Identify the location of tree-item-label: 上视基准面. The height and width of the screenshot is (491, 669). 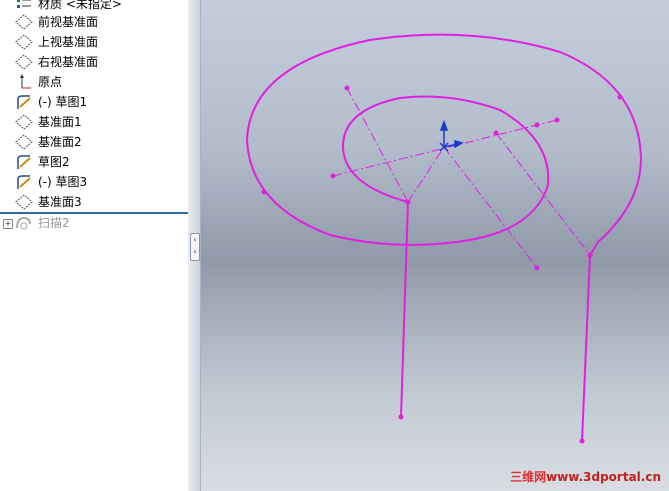
(68, 42).